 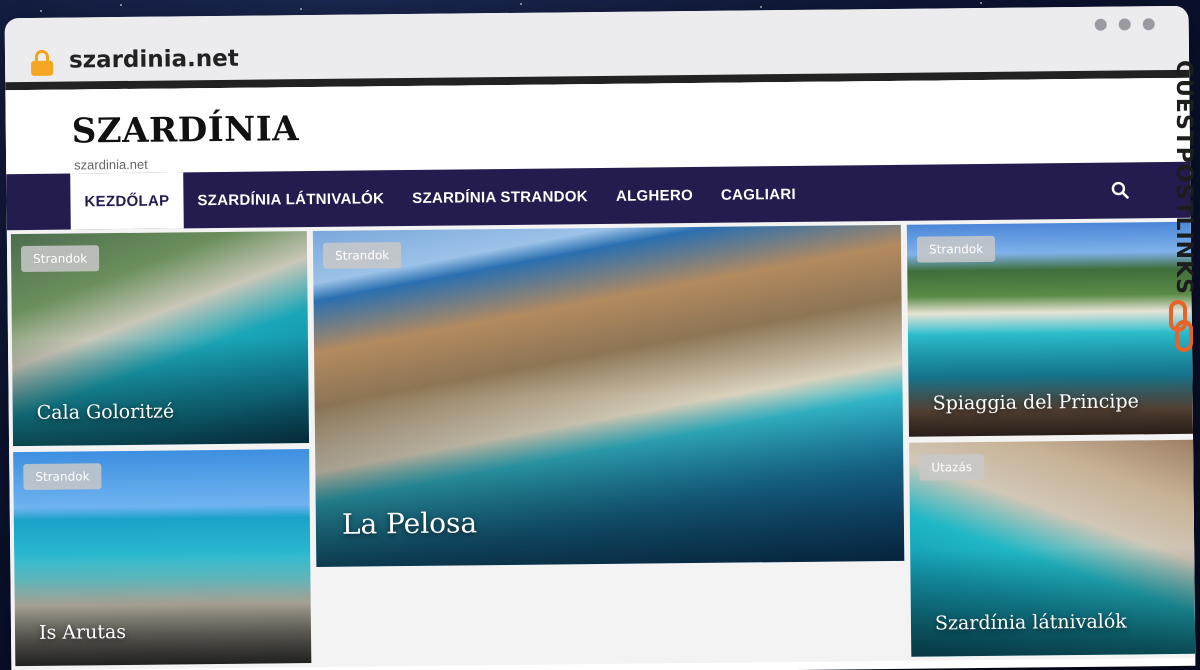 What do you see at coordinates (655, 195) in the screenshot?
I see `nav-item-alghero: ALGHERO` at bounding box center [655, 195].